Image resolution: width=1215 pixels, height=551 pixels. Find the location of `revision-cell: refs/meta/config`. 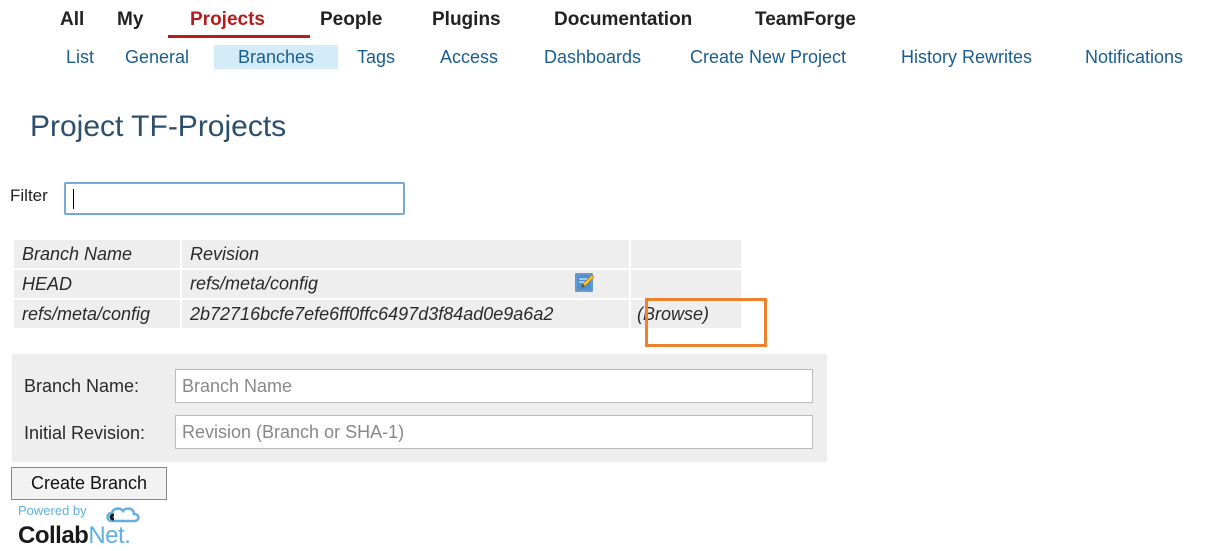

revision-cell: refs/meta/config is located at coordinates (405, 284).